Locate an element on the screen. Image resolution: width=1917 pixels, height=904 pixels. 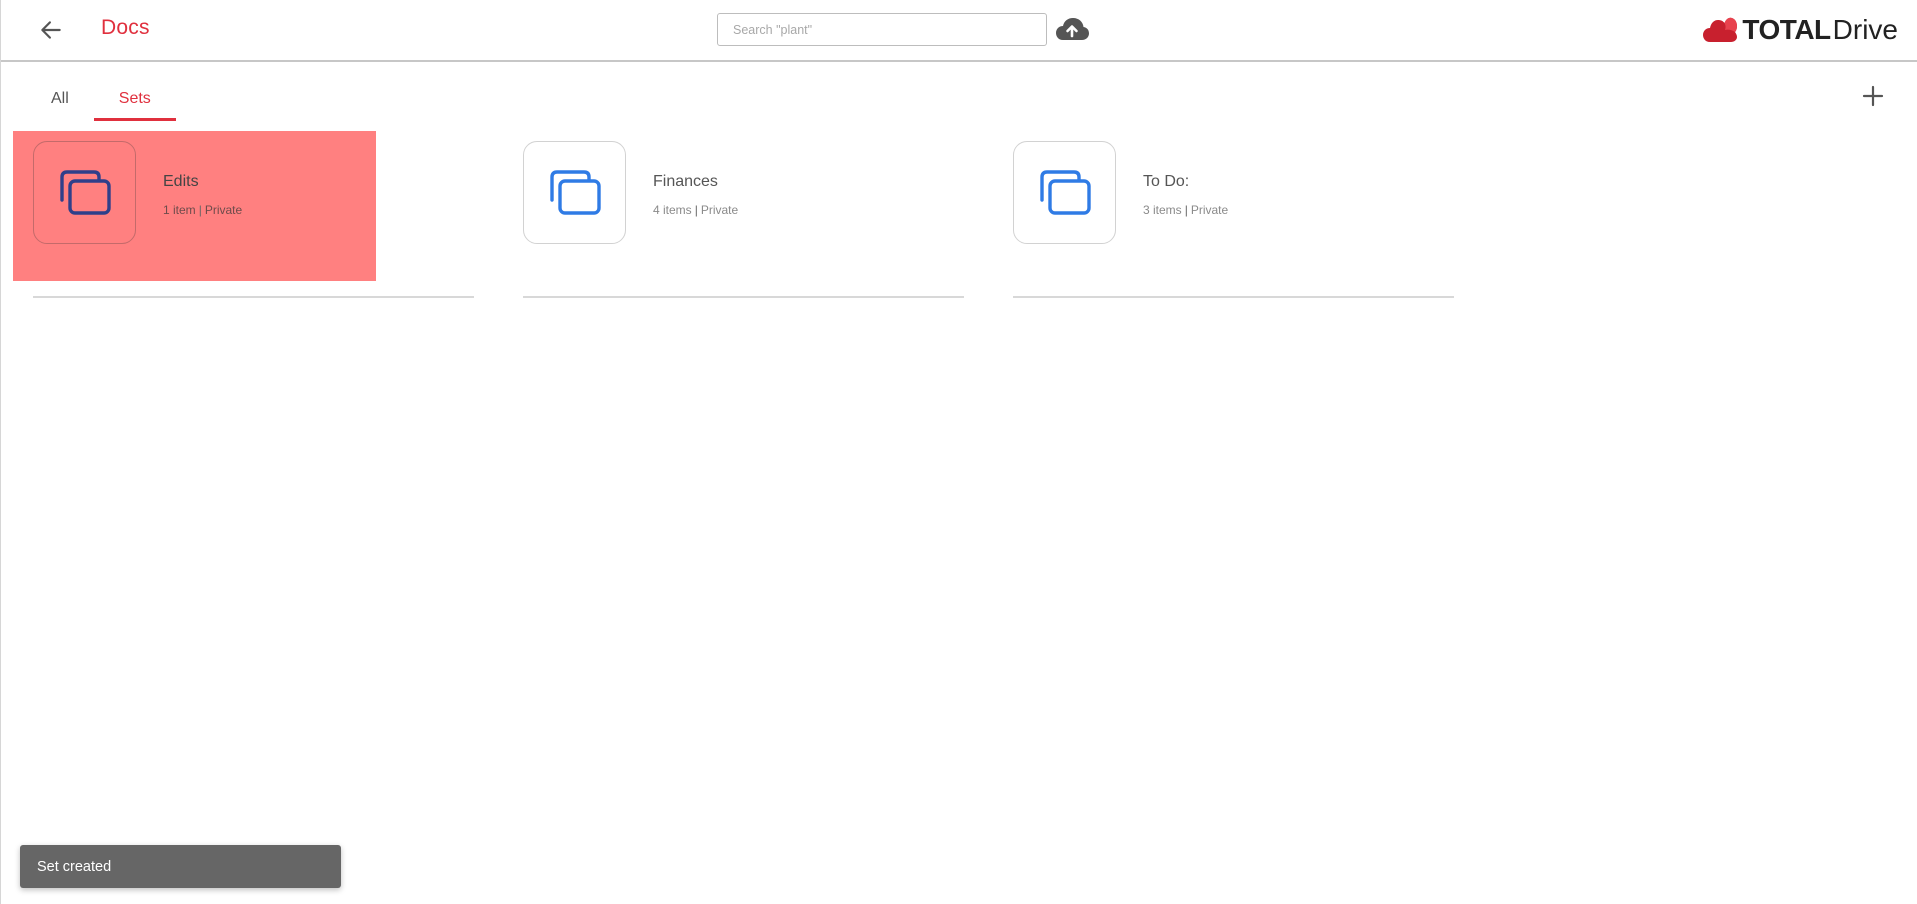
brand-cloud-icon is located at coordinates (1720, 29).